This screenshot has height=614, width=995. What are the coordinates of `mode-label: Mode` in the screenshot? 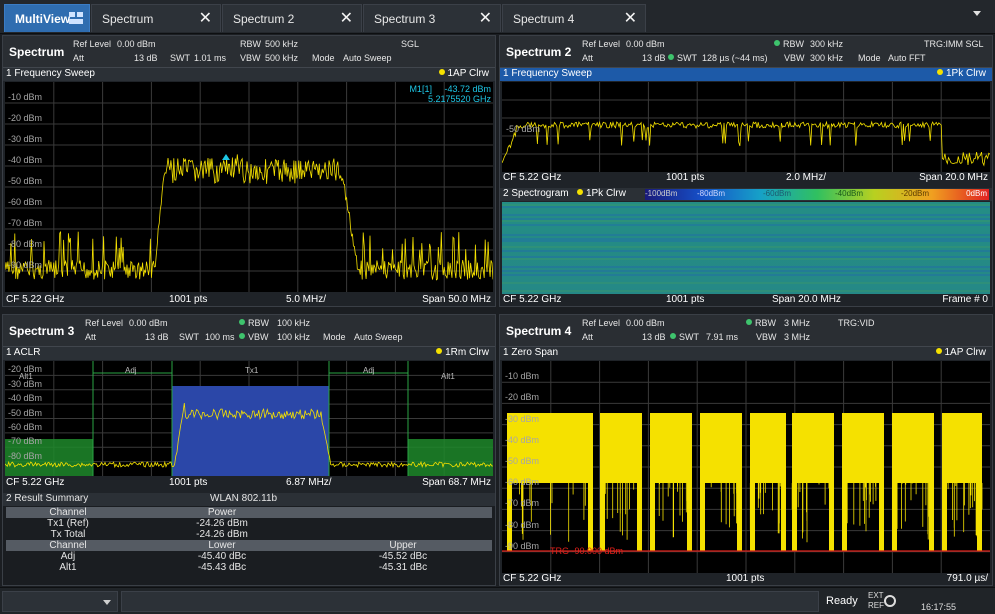 It's located at (323, 58).